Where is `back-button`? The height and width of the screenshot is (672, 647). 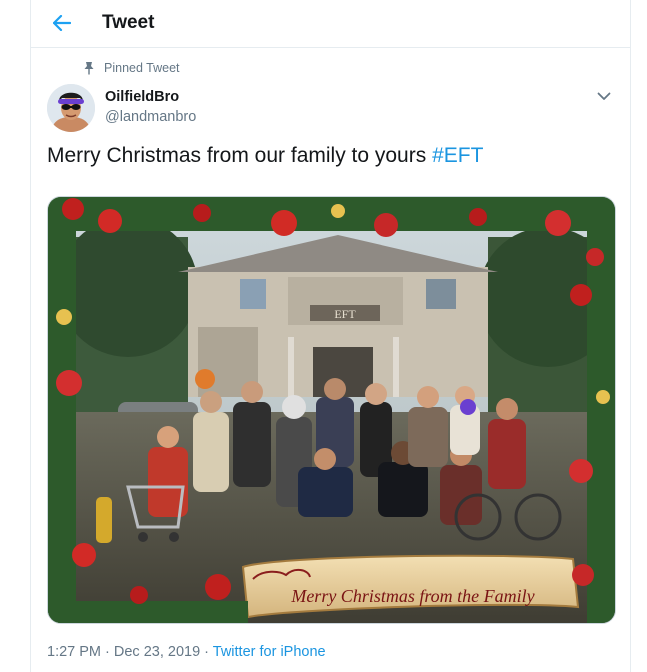 back-button is located at coordinates (62, 23).